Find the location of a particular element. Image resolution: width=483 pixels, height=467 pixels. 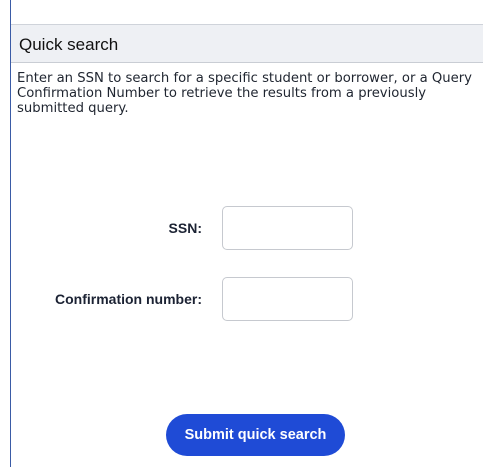

submit-quick-search-button: Submit quick search is located at coordinates (255, 435).